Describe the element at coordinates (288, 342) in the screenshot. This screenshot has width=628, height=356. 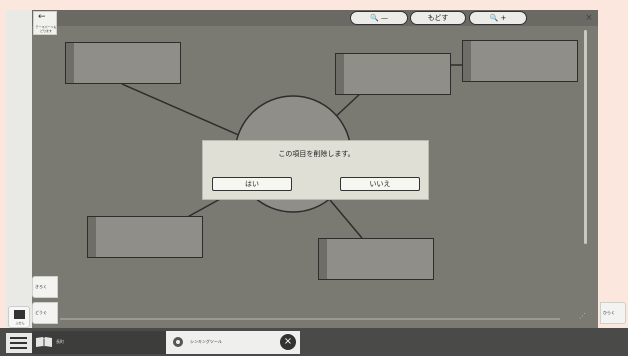
I see `close-tab-icon: ×` at that location.